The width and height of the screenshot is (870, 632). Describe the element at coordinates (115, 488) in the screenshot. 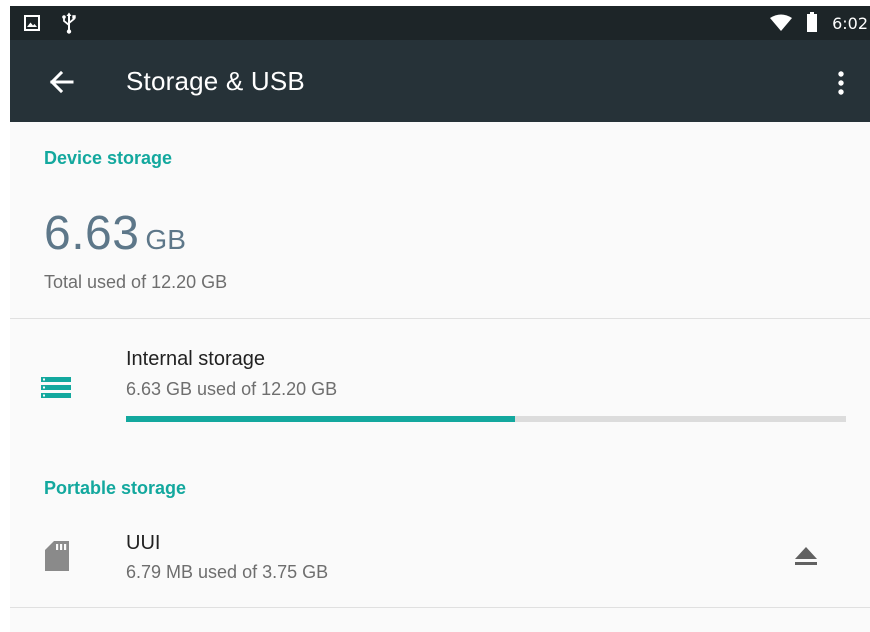

I see `portable-storage-header: Portable storage` at that location.